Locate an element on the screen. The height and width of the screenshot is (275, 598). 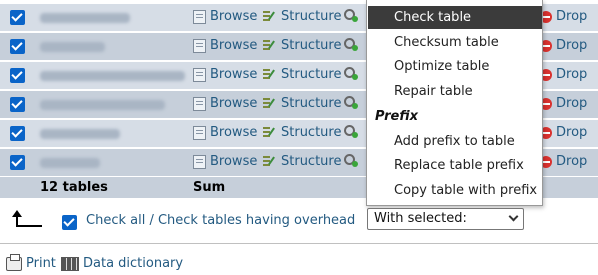
check-overhead-link: Check tables having overhead is located at coordinates (256, 220).